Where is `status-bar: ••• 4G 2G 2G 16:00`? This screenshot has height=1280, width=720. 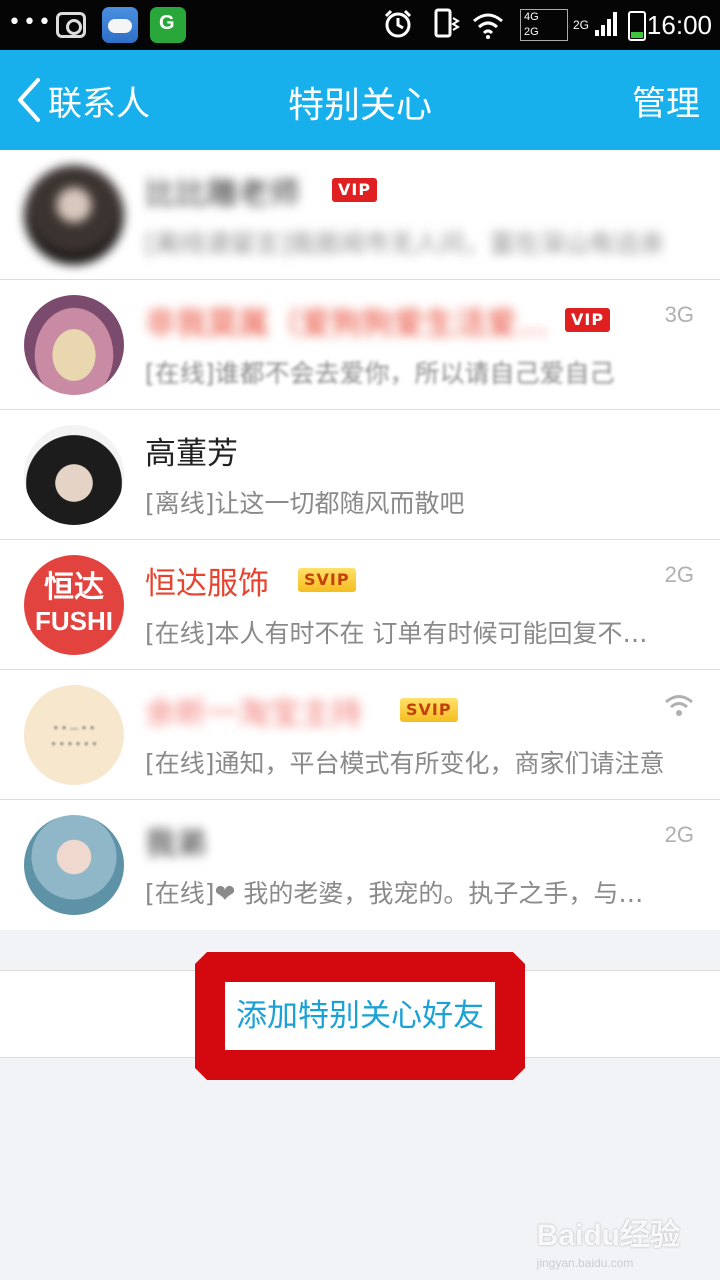
status-bar: ••• 4G 2G 2G 16:00 is located at coordinates (360, 25).